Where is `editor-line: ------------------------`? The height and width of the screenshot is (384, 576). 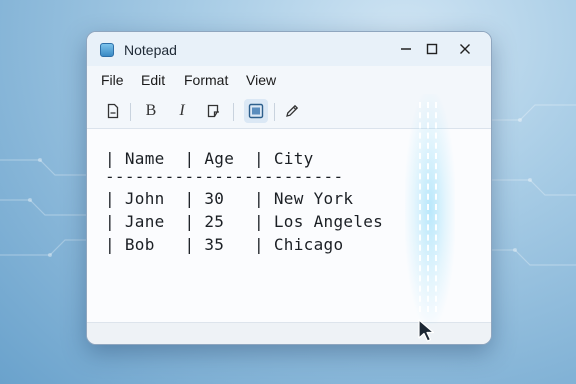
editor-line: ------------------------ is located at coordinates (224, 176).